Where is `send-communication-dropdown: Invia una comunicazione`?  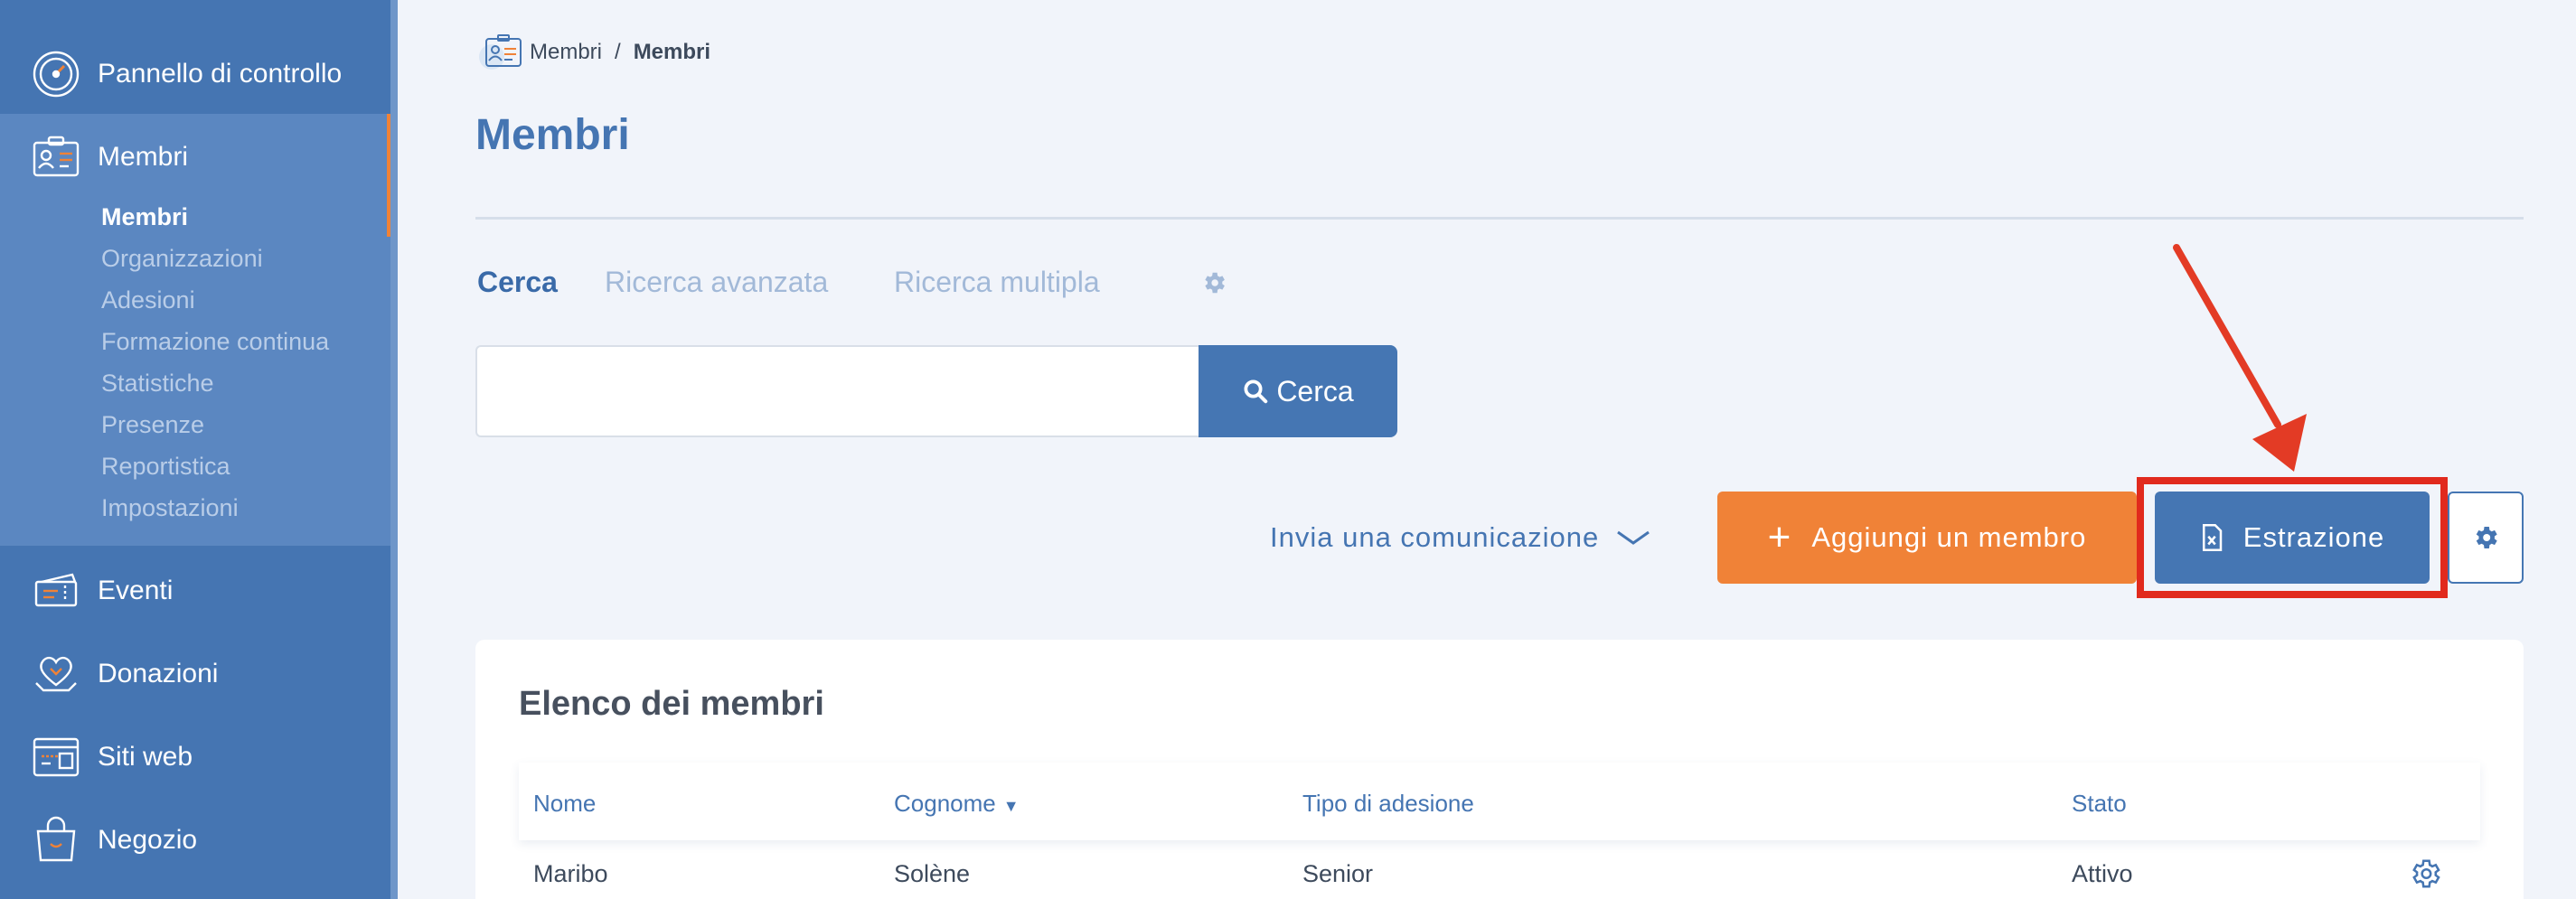
send-communication-dropdown: Invia una comunicazione is located at coordinates (1461, 537).